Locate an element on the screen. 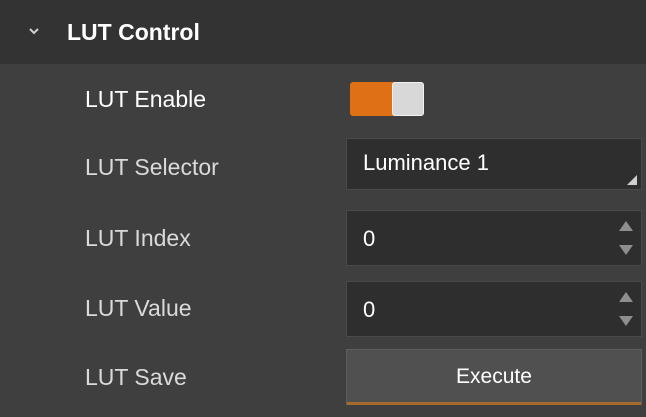 The height and width of the screenshot is (417, 646). chevron-down-icon is located at coordinates (34, 31).